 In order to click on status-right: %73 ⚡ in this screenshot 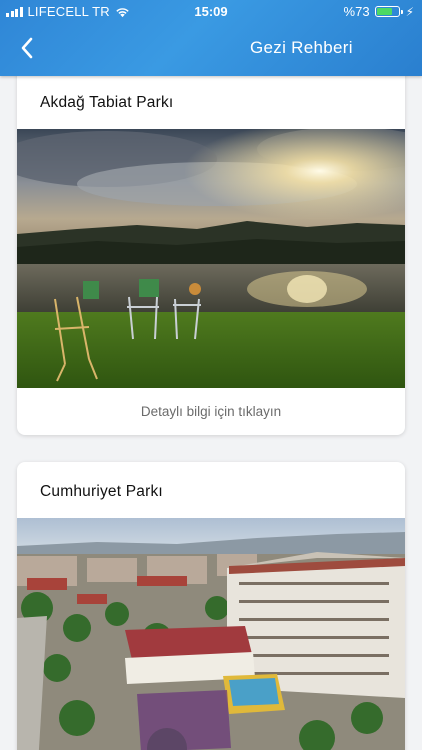, I will do `click(379, 11)`.